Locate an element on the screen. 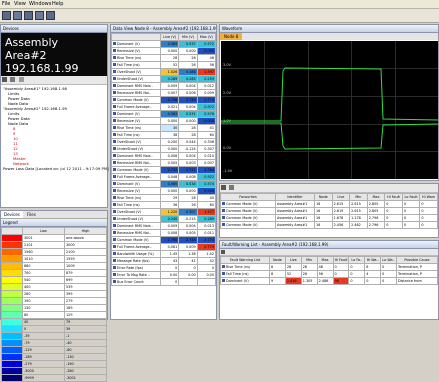  settings-icon is located at coordinates (21, 79).